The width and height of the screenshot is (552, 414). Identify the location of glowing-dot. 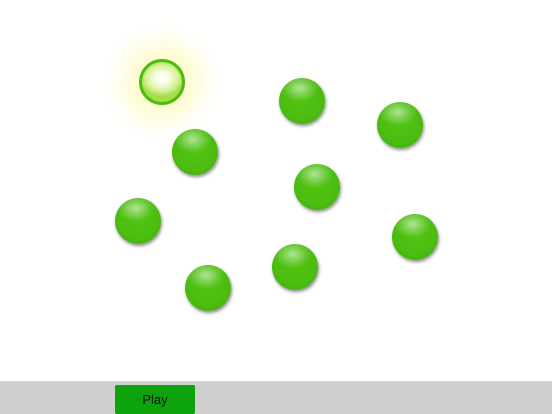
(162, 82).